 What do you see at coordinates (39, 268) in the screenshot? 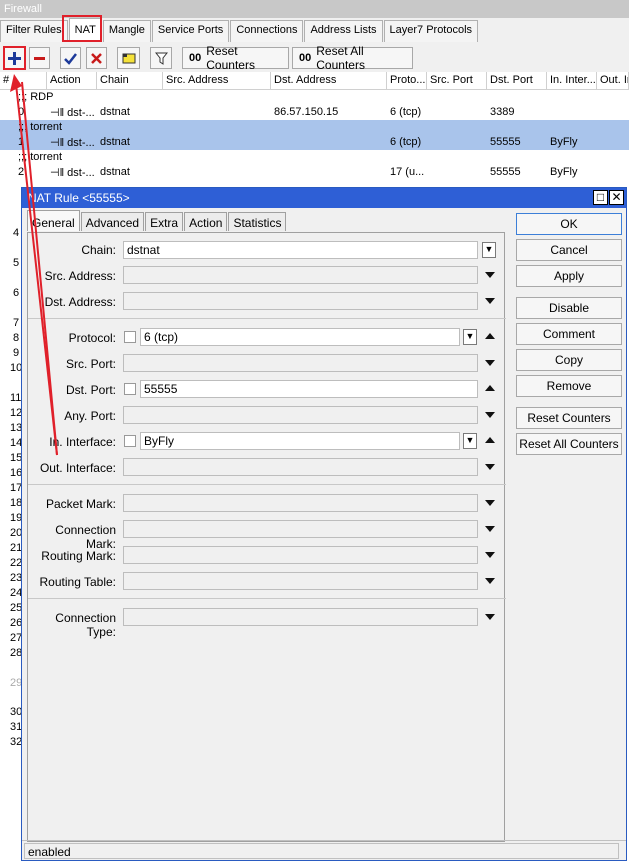
I see `annotation-arrow-line` at bounding box center [39, 268].